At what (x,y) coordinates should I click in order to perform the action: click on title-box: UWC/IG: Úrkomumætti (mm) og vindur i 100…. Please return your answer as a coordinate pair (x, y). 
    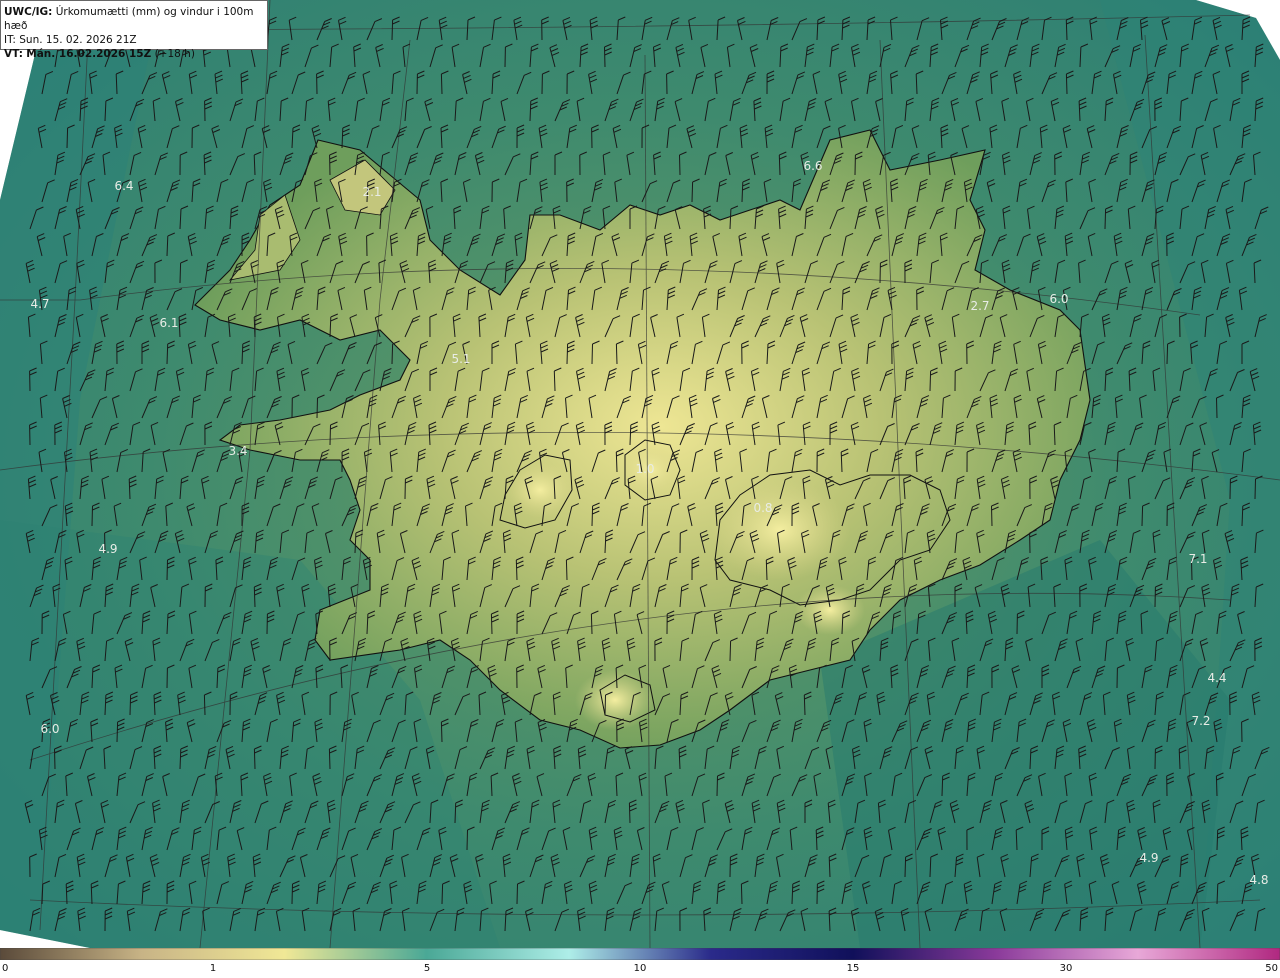
    Looking at the image, I should click on (134, 30).